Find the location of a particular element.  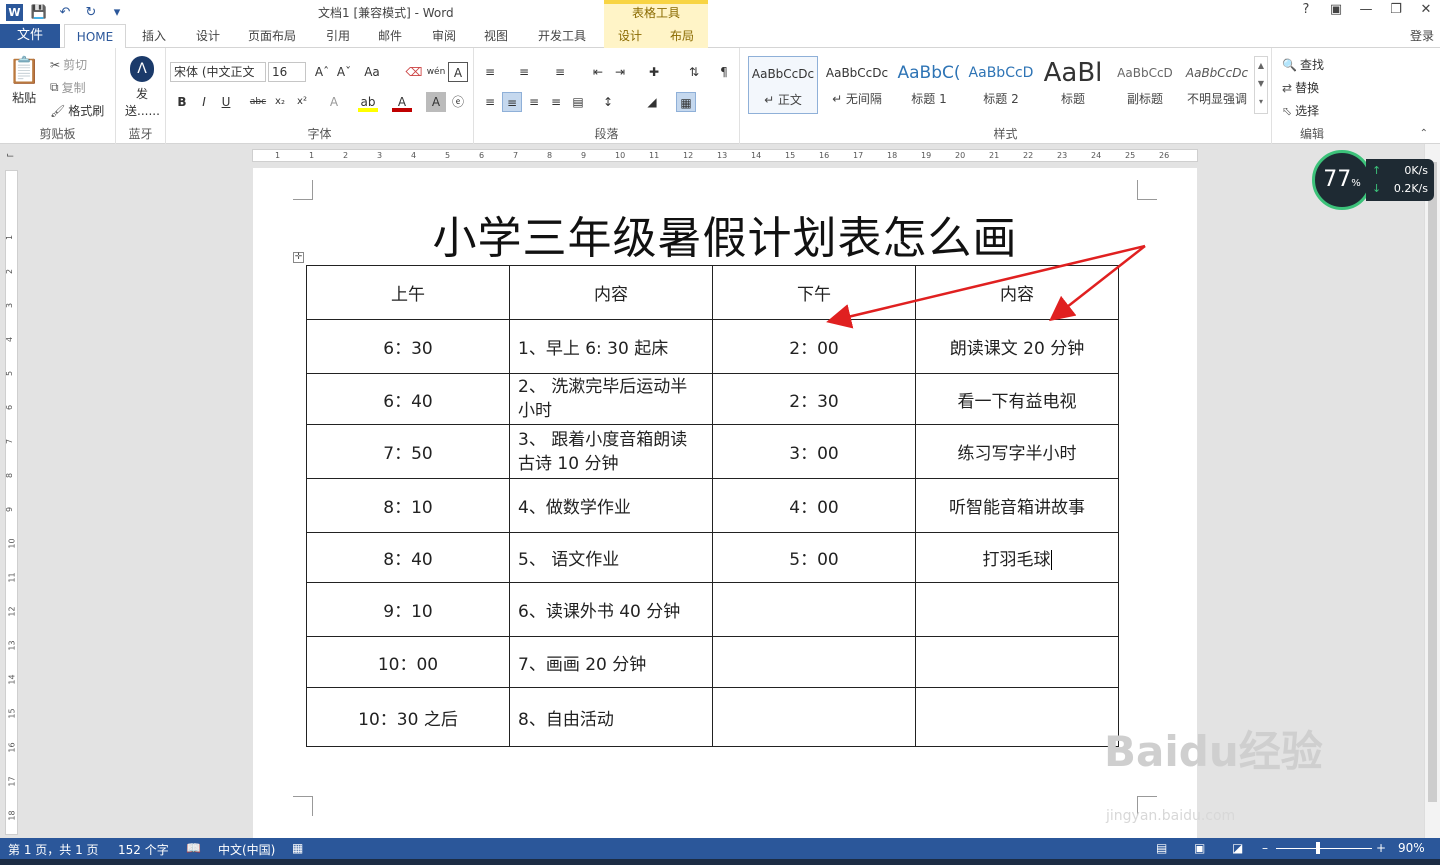

tab-page-layout: 页面布局 is located at coordinates (272, 36).